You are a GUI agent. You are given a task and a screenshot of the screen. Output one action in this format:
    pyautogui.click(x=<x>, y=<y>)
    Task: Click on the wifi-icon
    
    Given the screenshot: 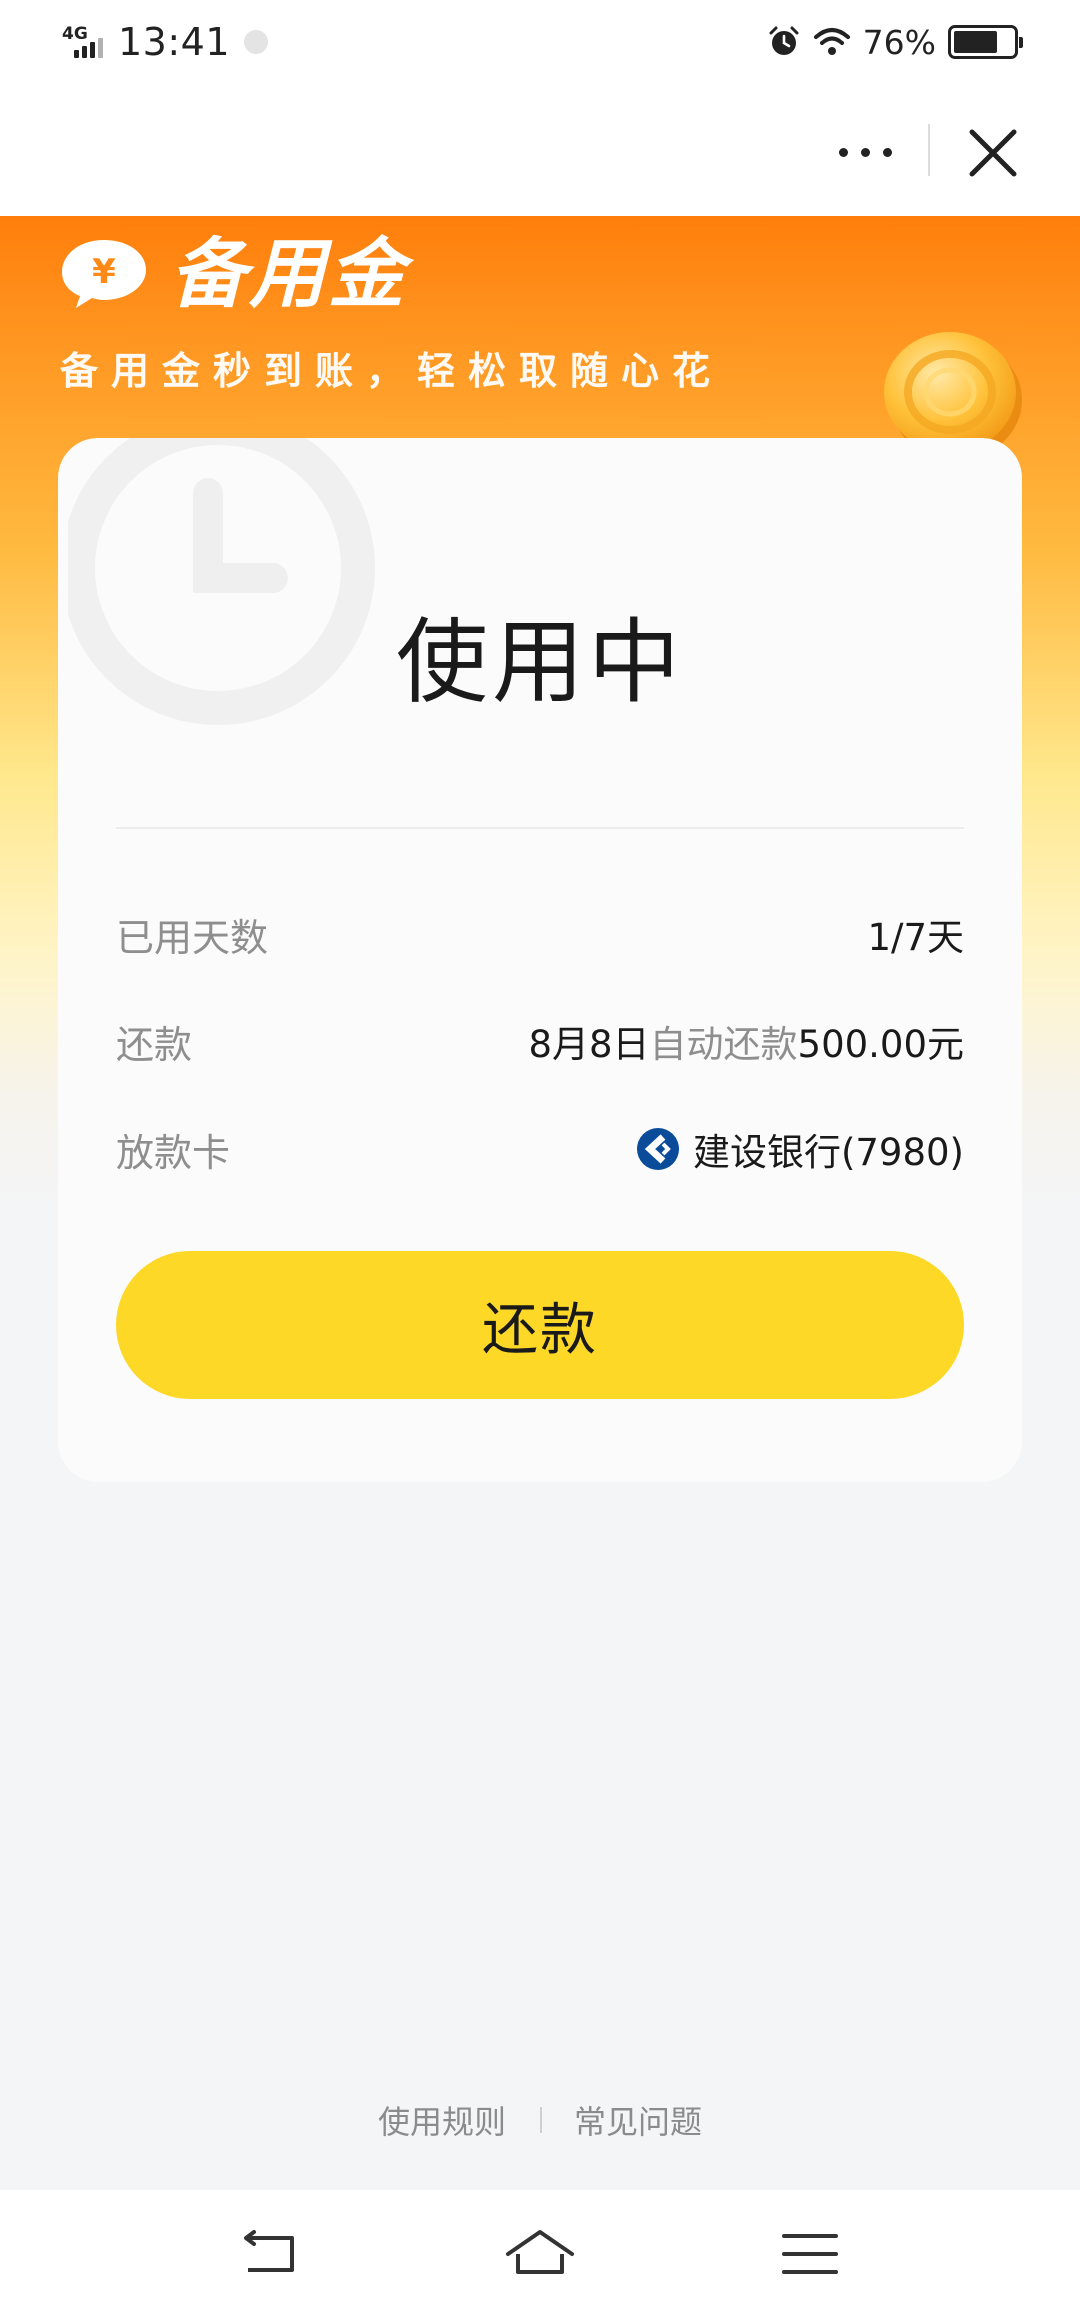 What is the action you would take?
    pyautogui.click(x=831, y=41)
    